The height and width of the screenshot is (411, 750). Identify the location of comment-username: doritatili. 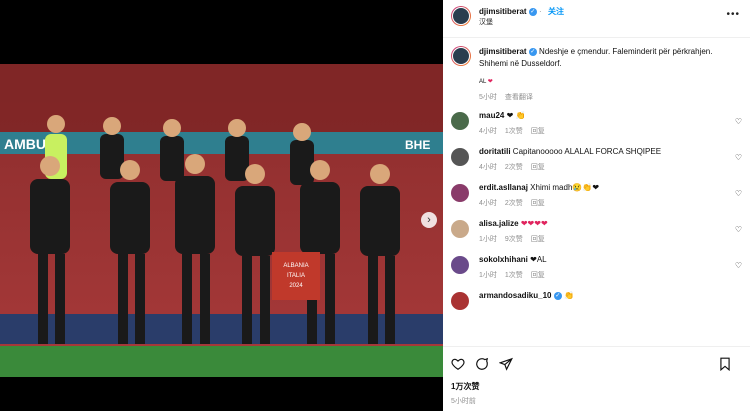
(495, 151).